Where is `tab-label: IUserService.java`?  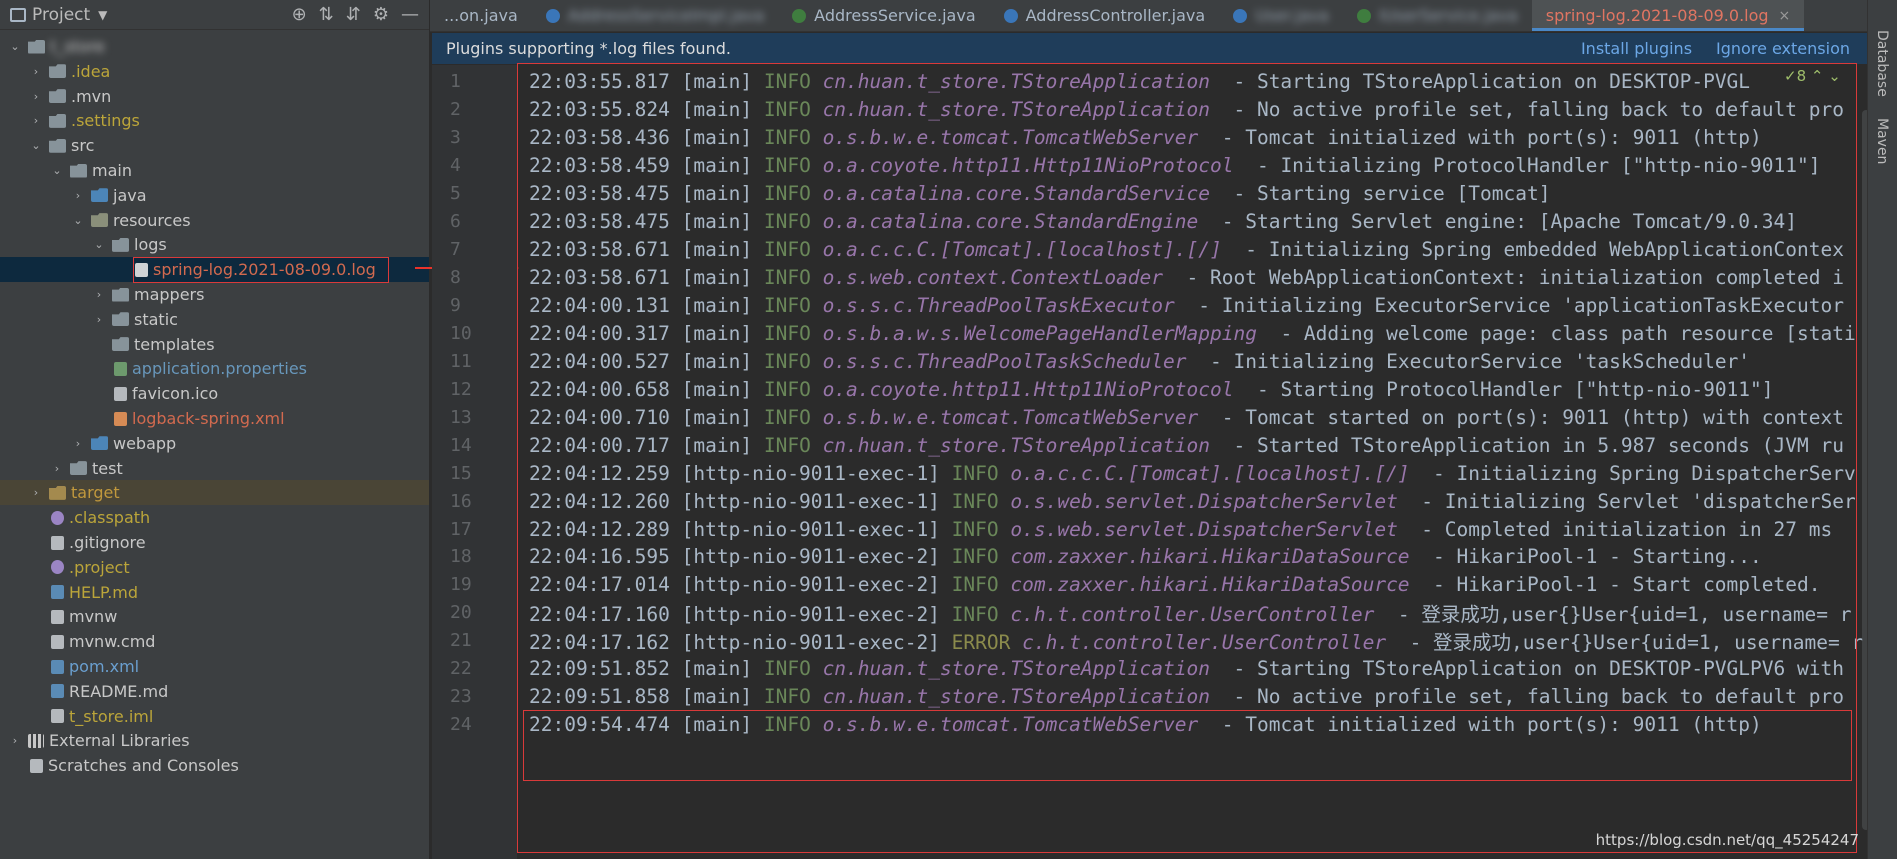 tab-label: IUserService.java is located at coordinates (1448, 15).